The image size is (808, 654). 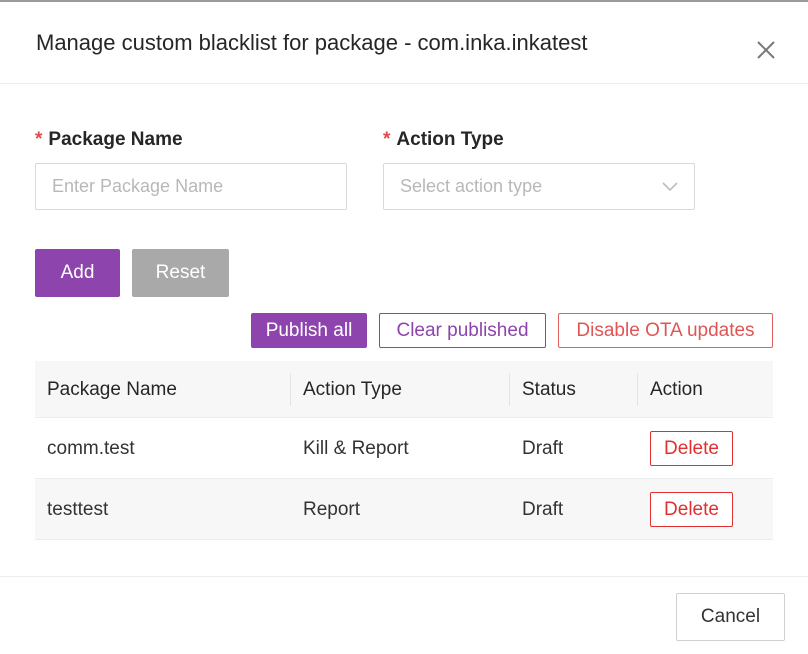 What do you see at coordinates (573, 389) in the screenshot?
I see `column-header-status: Status` at bounding box center [573, 389].